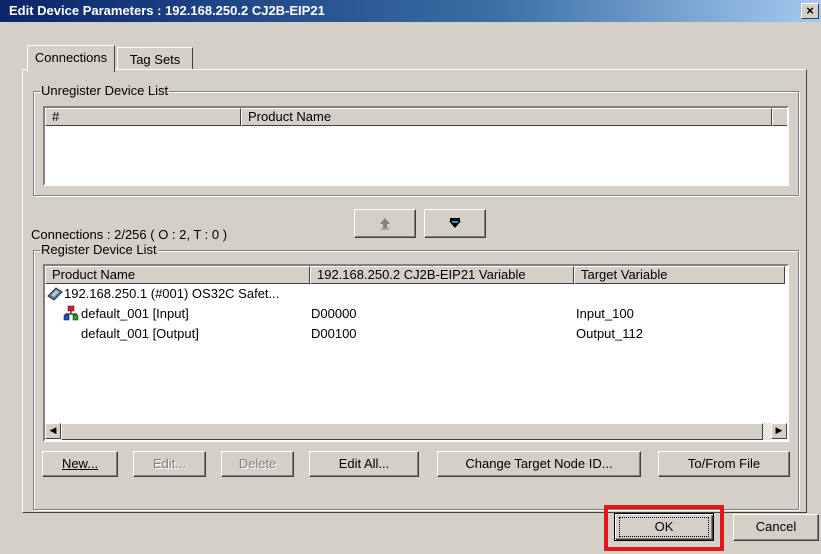 The width and height of the screenshot is (821, 554). I want to click on register-device-group-label: Register Device List, so click(99, 249).